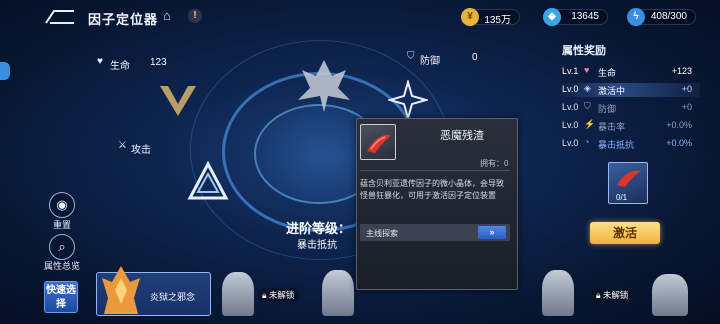 Image resolution: width=720 pixels, height=324 pixels. I want to click on quick-select-button: 快速选择, so click(61, 297).